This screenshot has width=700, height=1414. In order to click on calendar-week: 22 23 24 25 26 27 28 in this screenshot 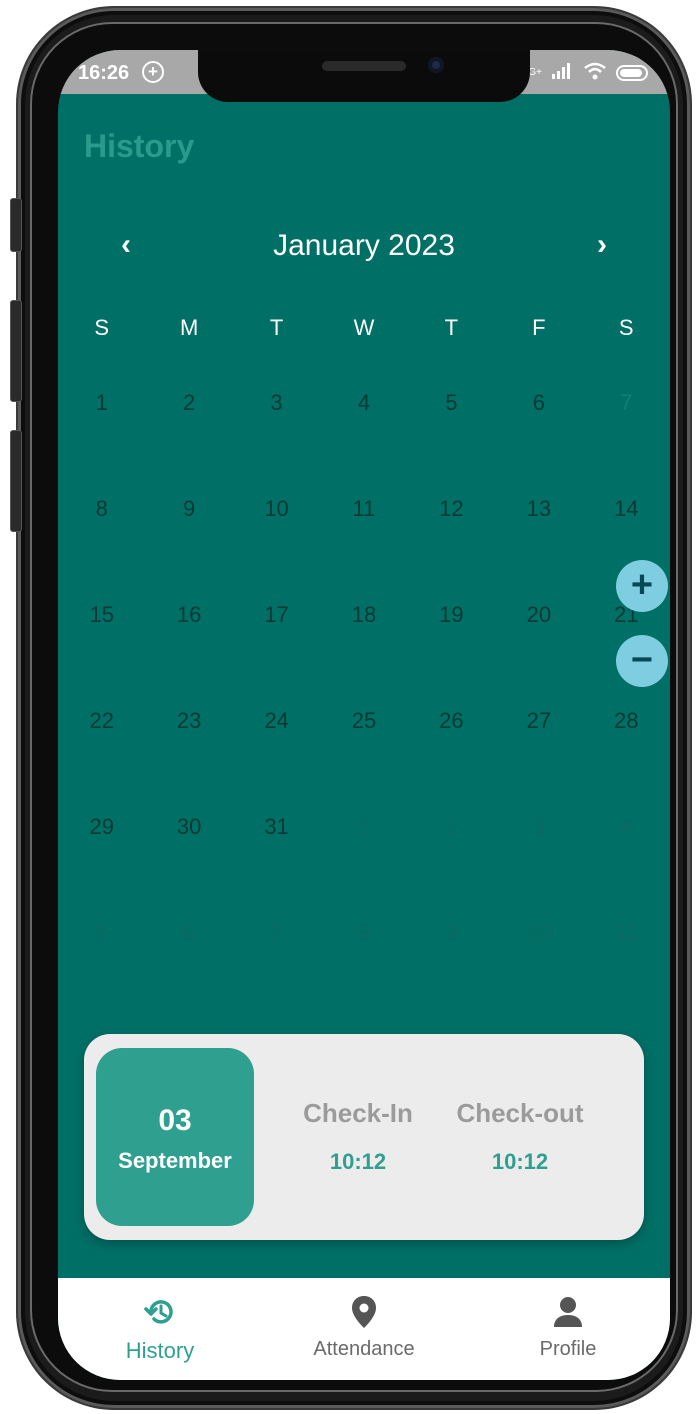, I will do `click(364, 761)`.